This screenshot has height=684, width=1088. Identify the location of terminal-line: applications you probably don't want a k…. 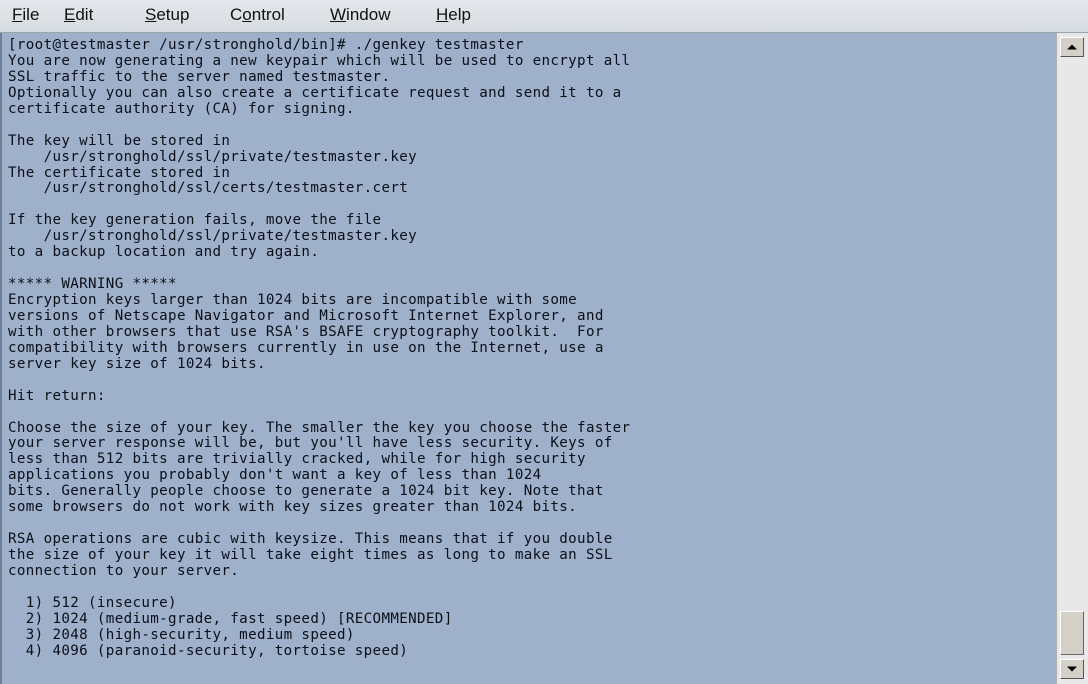
(275, 475).